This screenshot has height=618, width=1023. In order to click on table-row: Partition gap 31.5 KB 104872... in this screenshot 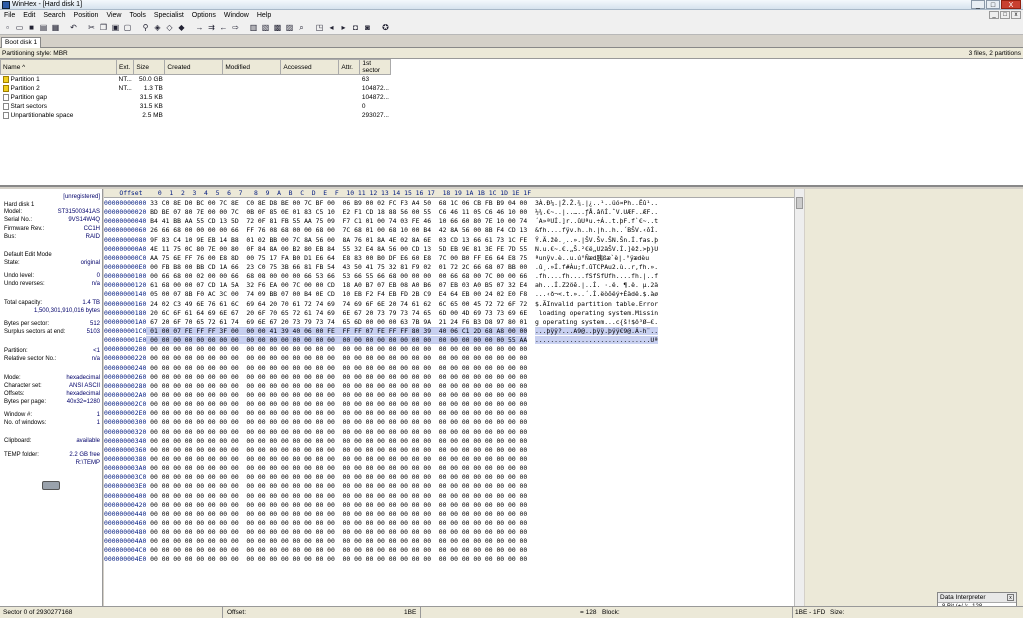, I will do `click(196, 97)`.